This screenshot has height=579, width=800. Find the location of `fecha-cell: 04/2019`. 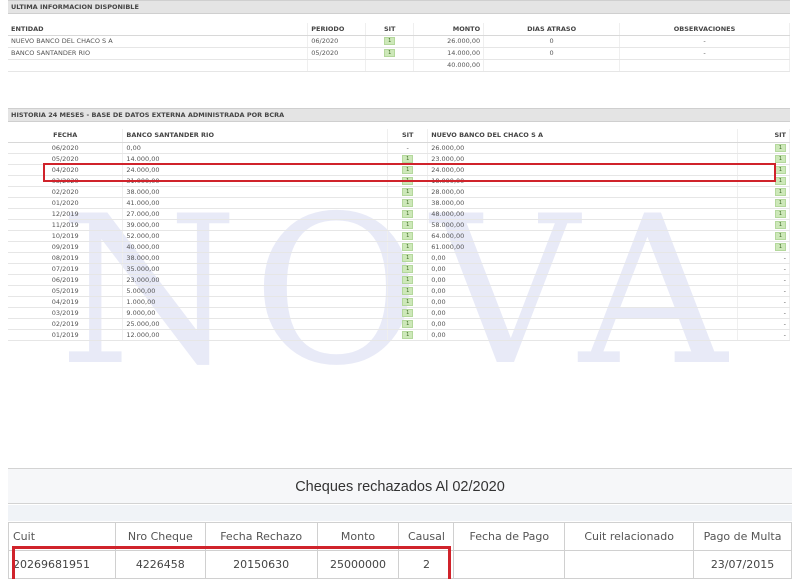

fecha-cell: 04/2019 is located at coordinates (66, 302).